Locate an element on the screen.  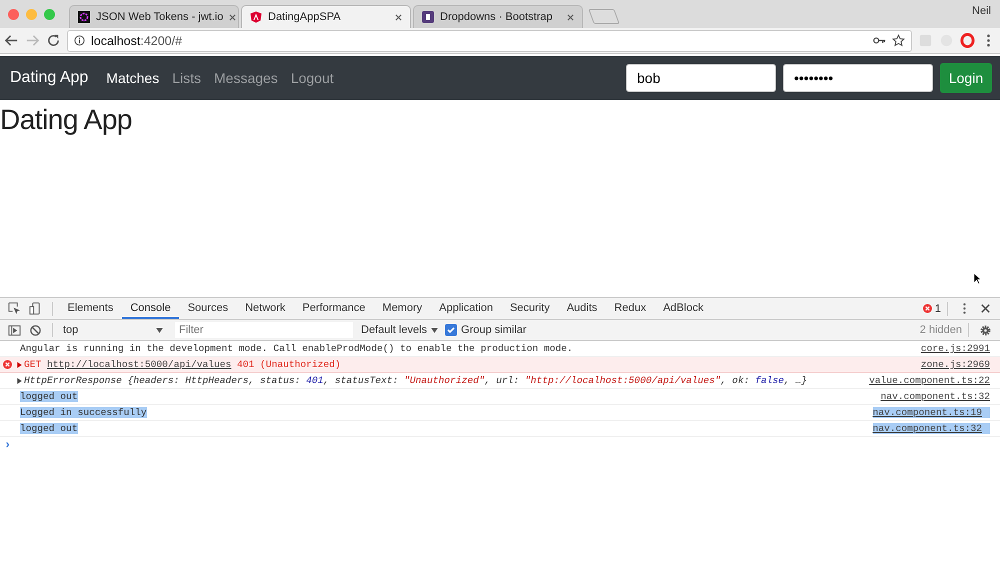
context-dropdown: top is located at coordinates (113, 330).